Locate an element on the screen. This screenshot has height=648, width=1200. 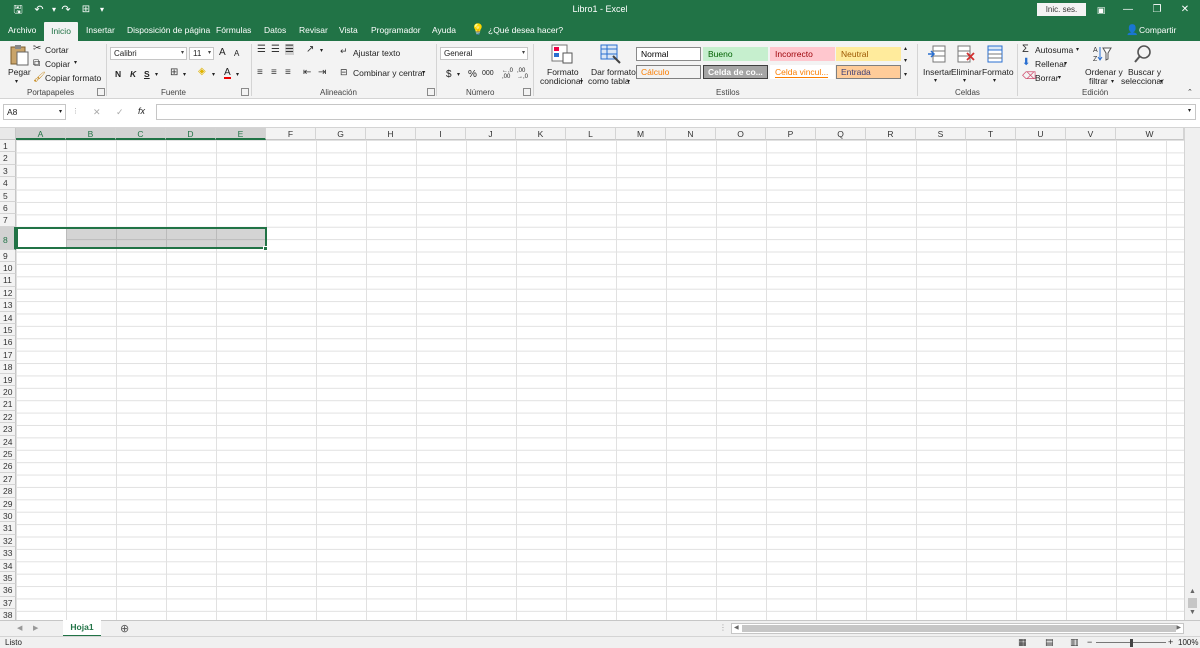
column-header-o: O is located at coordinates (741, 134).